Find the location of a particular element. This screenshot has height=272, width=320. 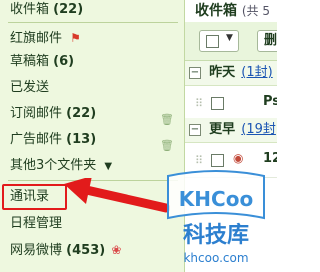

sidebar-item-label: 订阅邮件 is located at coordinates (36, 113).